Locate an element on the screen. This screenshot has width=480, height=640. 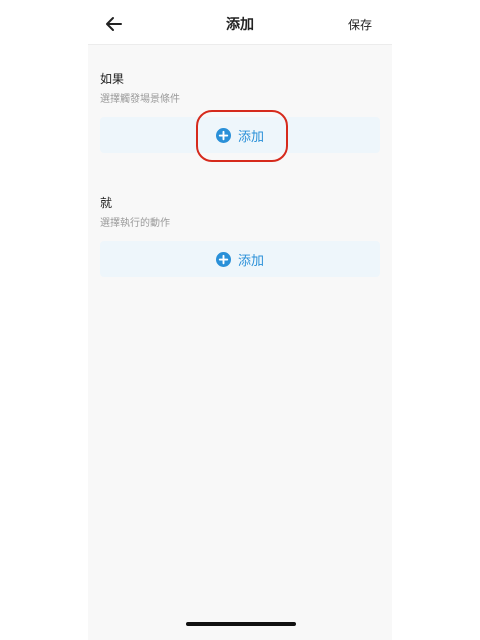
add-action-button: 添加 is located at coordinates (240, 259).